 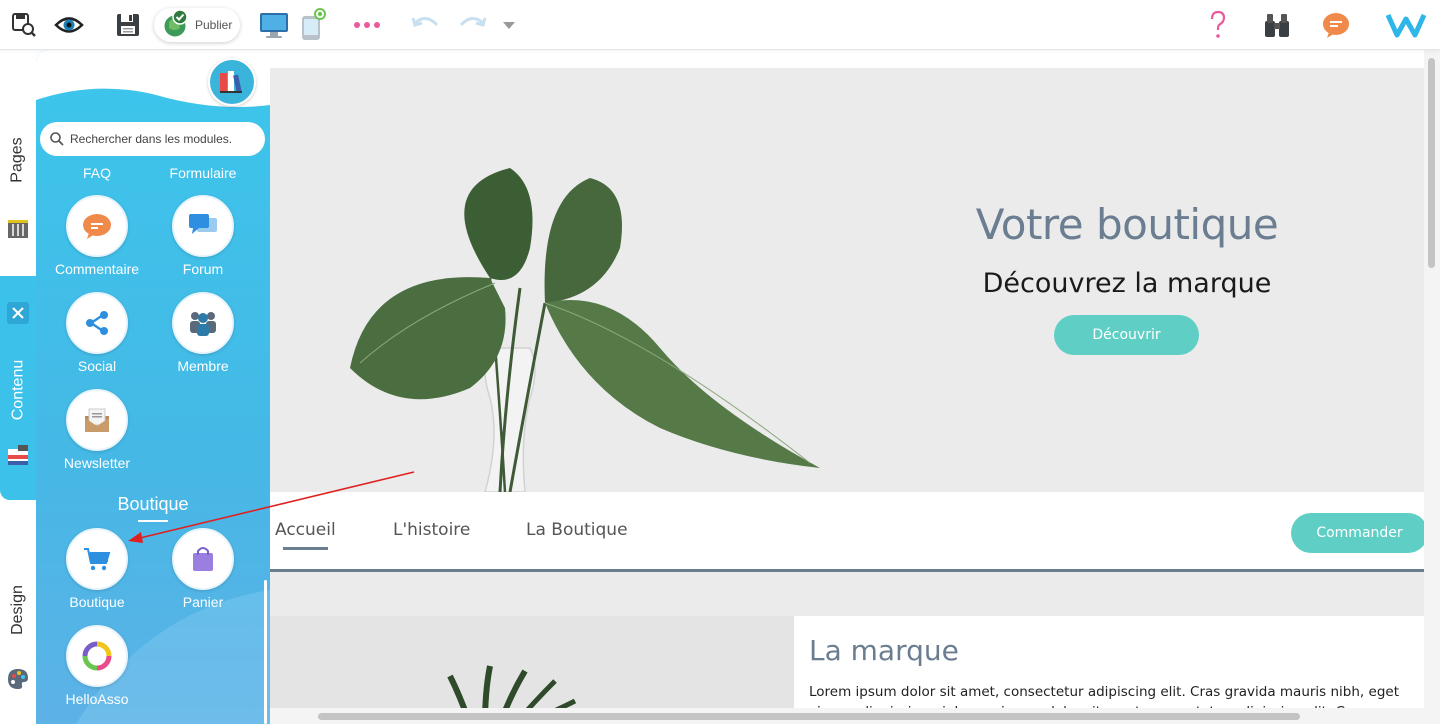 What do you see at coordinates (203, 224) in the screenshot?
I see `forum-icon` at bounding box center [203, 224].